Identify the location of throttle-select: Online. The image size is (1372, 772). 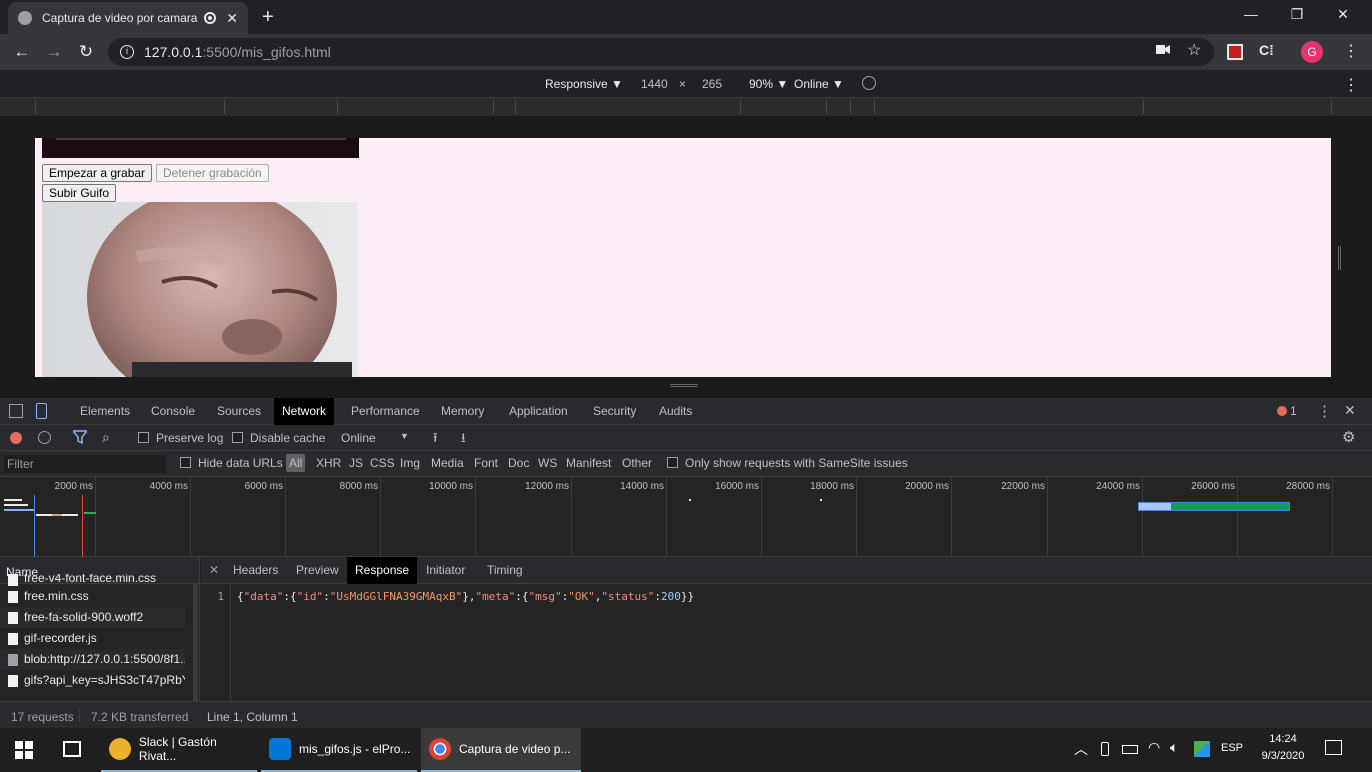
(358, 438).